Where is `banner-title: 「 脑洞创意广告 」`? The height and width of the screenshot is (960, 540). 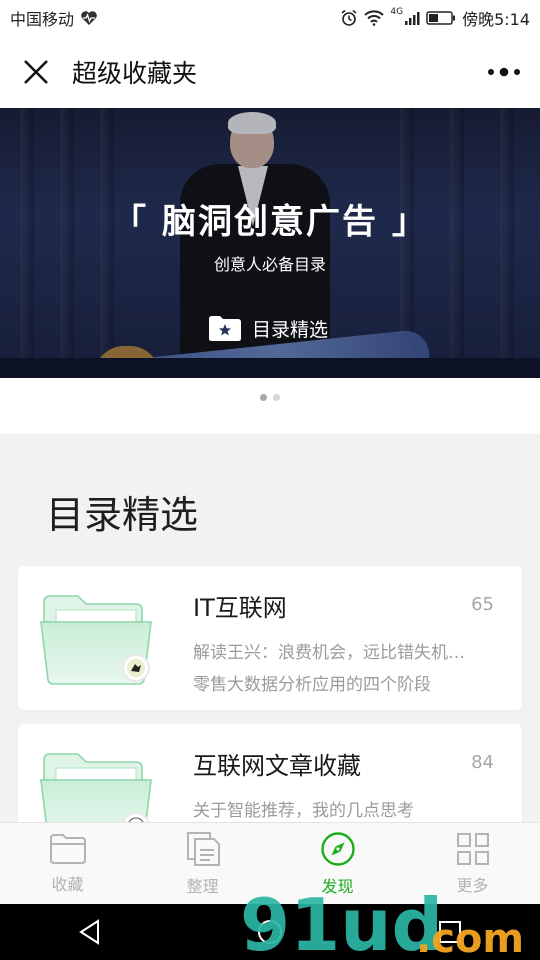
banner-title: 「 脑洞创意广告 」 is located at coordinates (270, 222).